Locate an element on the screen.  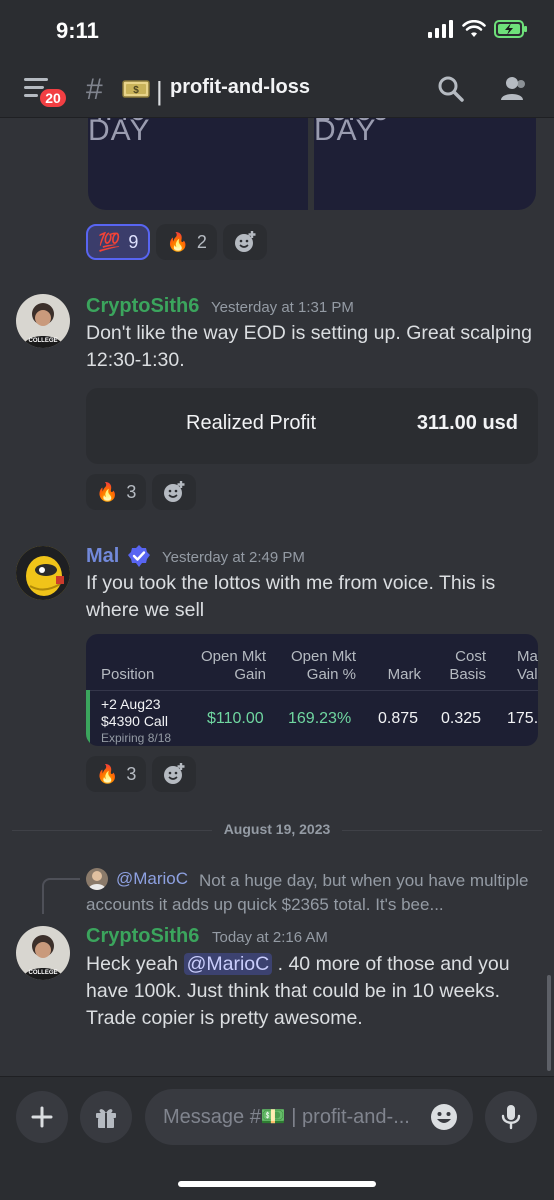
reaction-count: 9 is located at coordinates (133, 241).